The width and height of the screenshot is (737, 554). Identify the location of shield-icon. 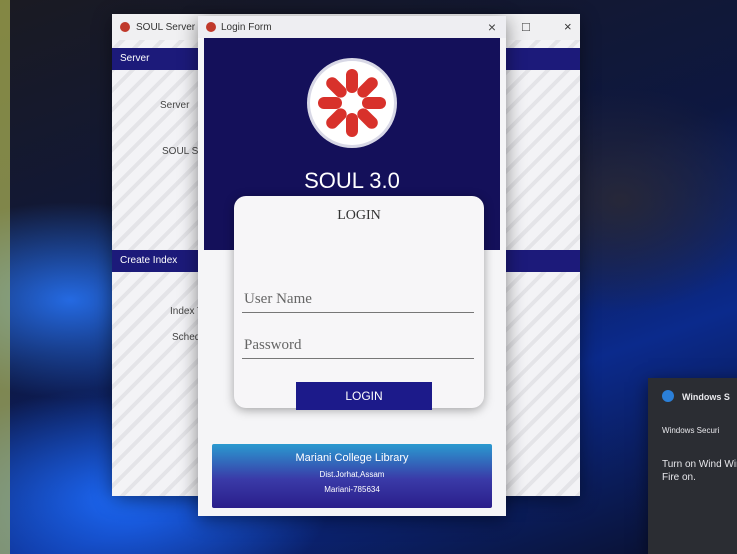
(668, 396).